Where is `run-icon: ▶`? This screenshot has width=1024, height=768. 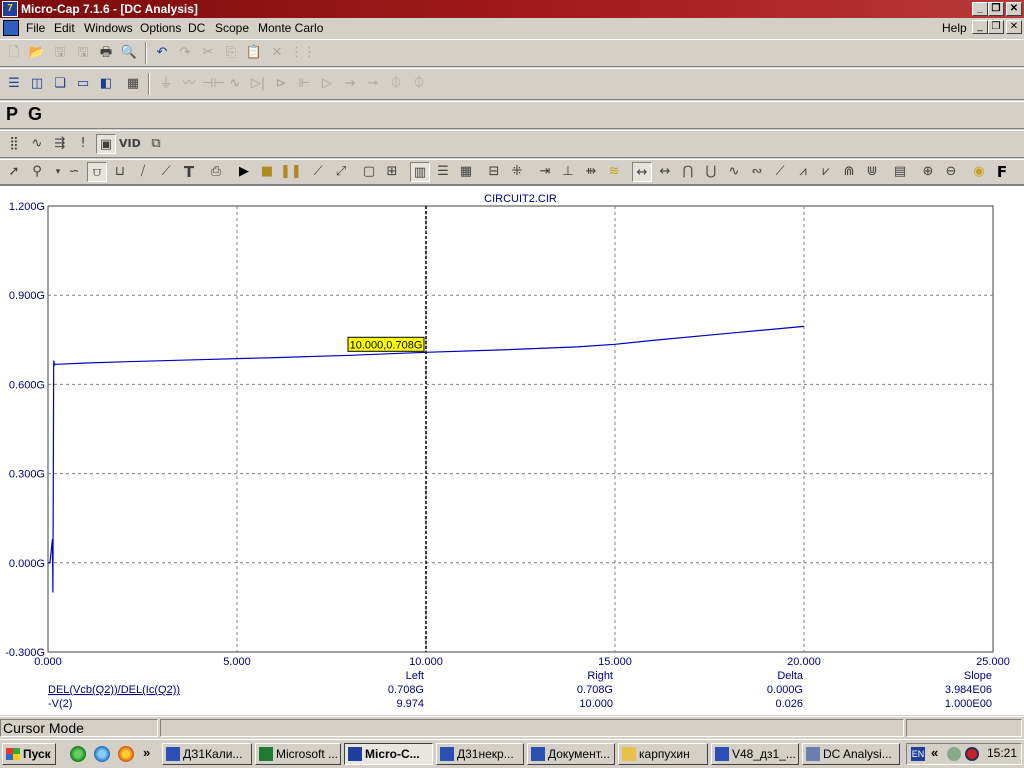 run-icon: ▶ is located at coordinates (244, 172).